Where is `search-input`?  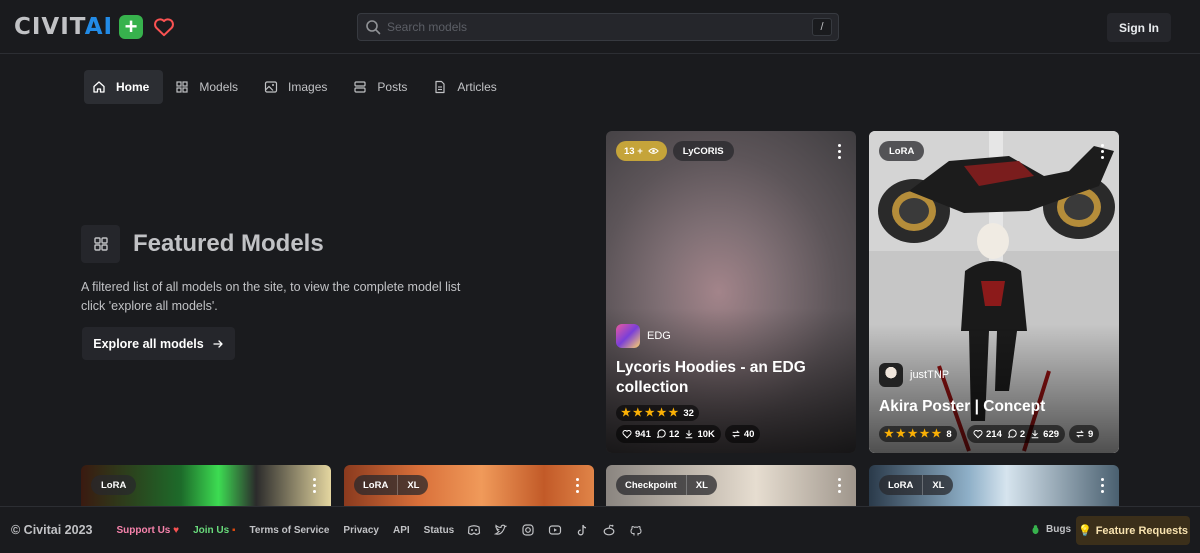 search-input is located at coordinates (599, 27).